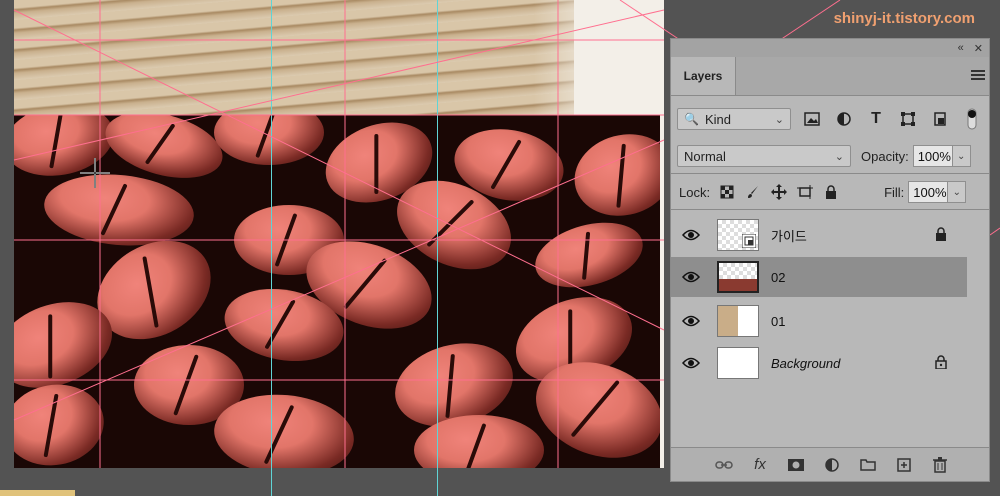  I want to click on layer-row-selected: 02, so click(819, 277).